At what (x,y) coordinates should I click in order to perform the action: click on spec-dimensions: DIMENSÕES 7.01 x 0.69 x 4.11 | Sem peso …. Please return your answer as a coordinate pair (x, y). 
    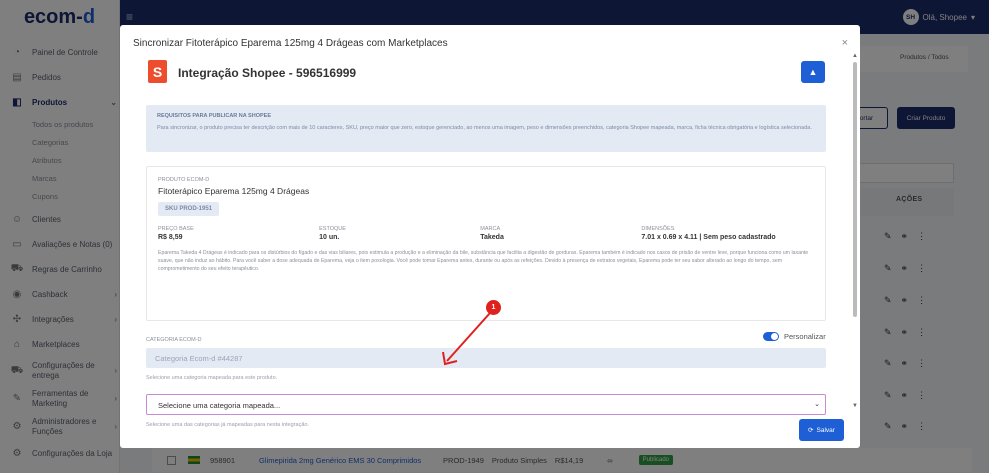
    Looking at the image, I should click on (727, 233).